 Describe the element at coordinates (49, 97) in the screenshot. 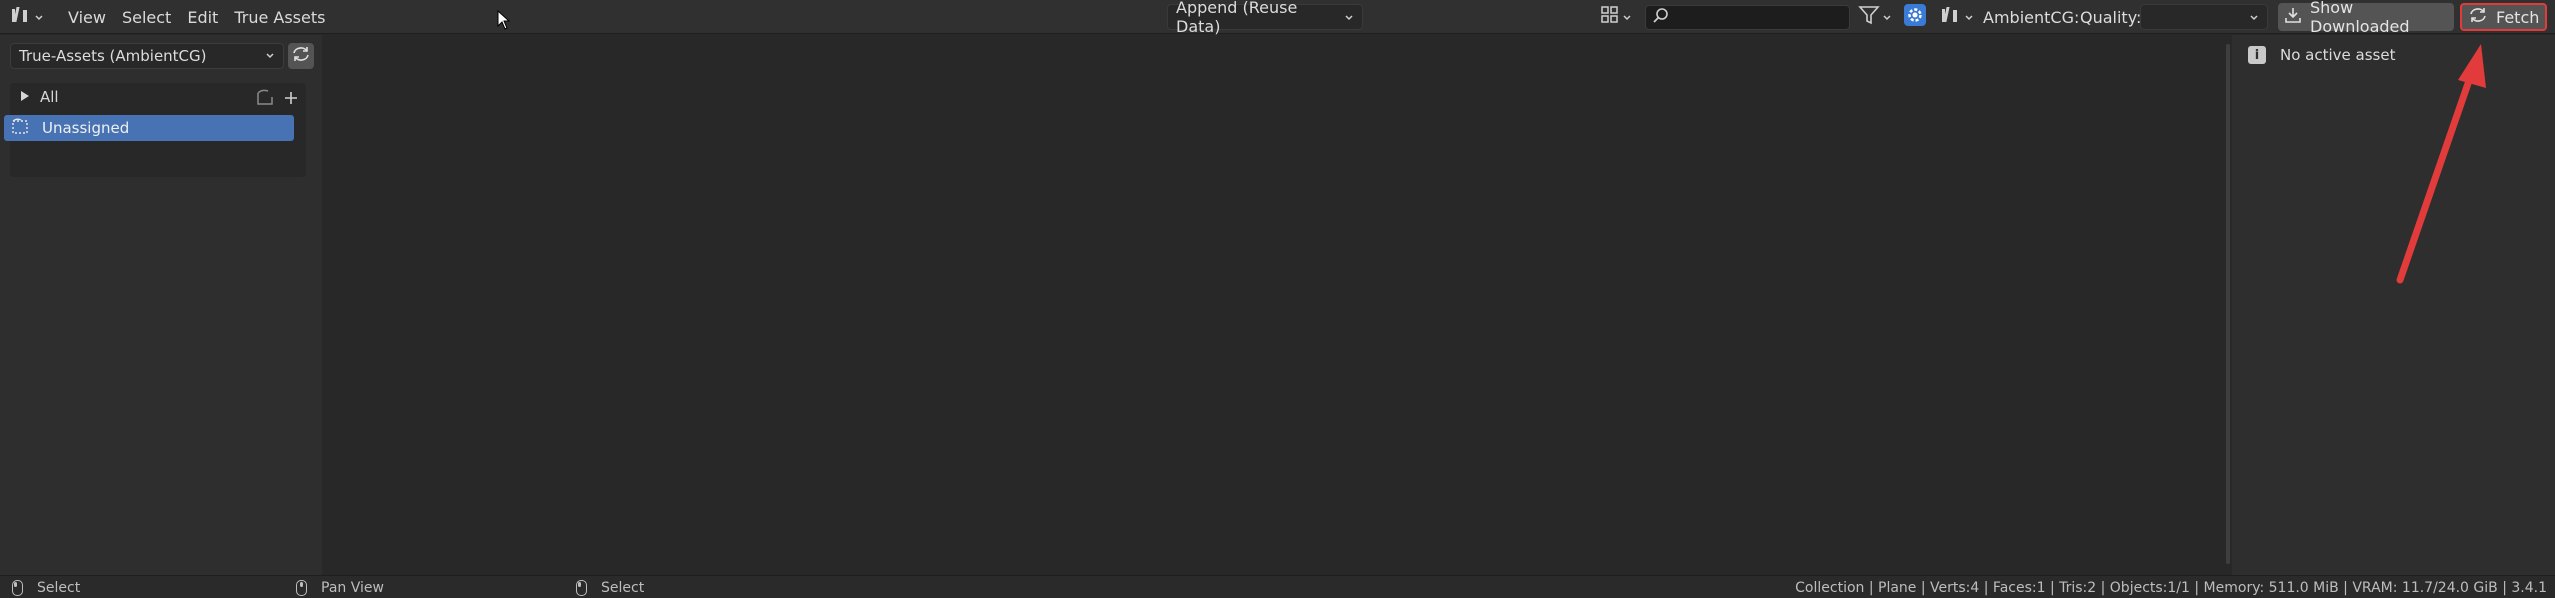

I see `catalog-item-label: All` at that location.